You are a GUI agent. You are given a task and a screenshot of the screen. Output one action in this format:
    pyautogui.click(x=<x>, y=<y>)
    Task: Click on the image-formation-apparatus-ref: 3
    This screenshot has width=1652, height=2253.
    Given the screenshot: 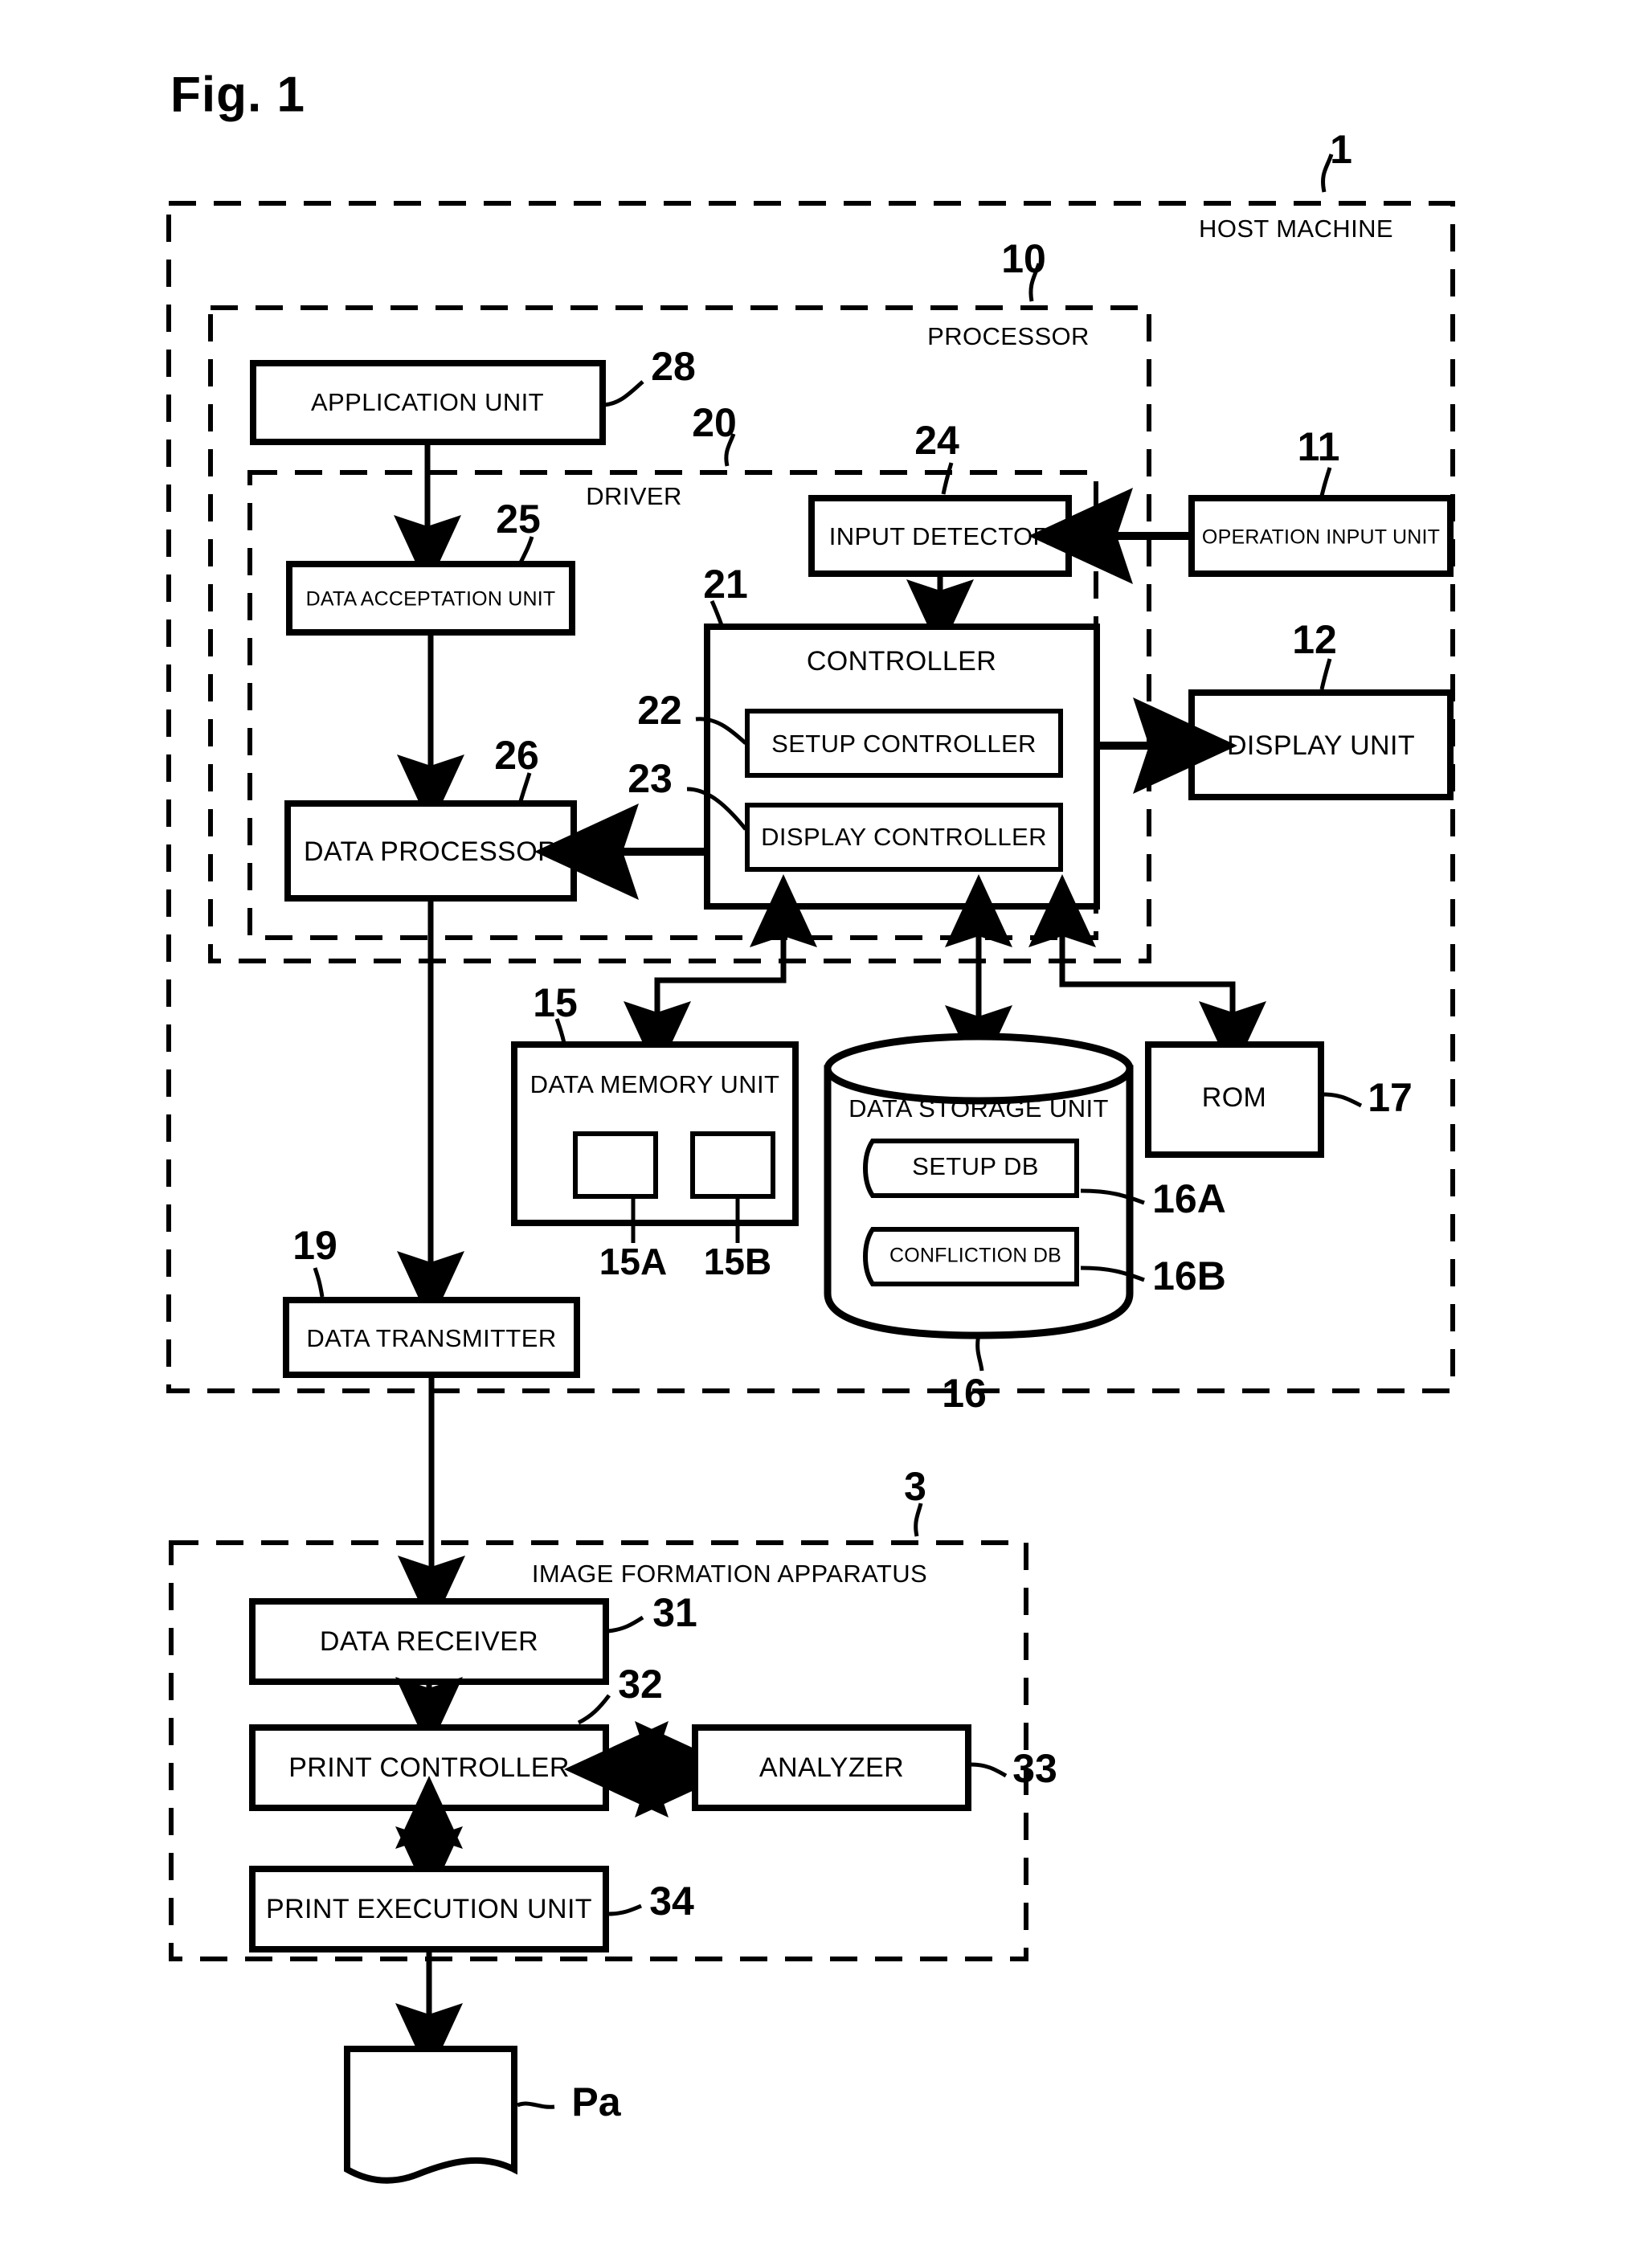 What is the action you would take?
    pyautogui.click(x=915, y=1486)
    